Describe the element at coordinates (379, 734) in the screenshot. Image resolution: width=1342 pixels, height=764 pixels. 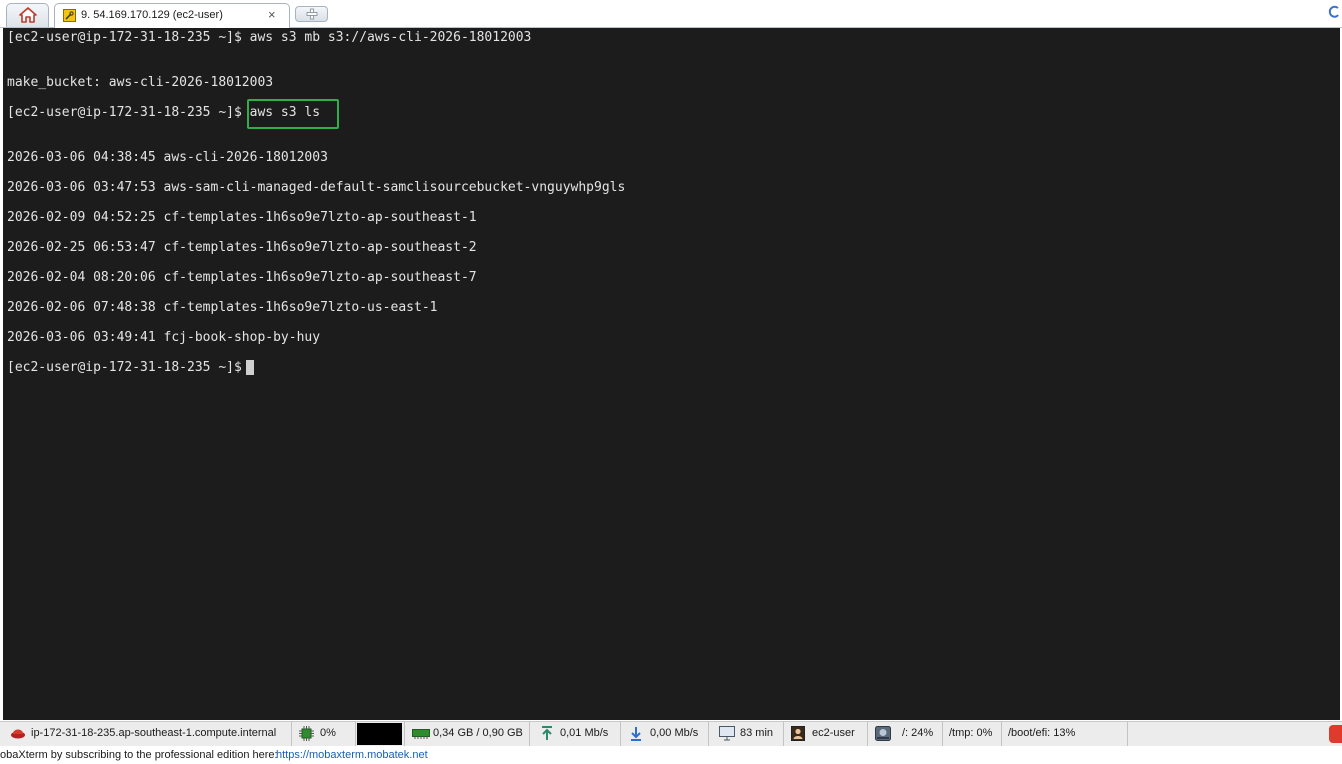
I see `network-graph` at that location.